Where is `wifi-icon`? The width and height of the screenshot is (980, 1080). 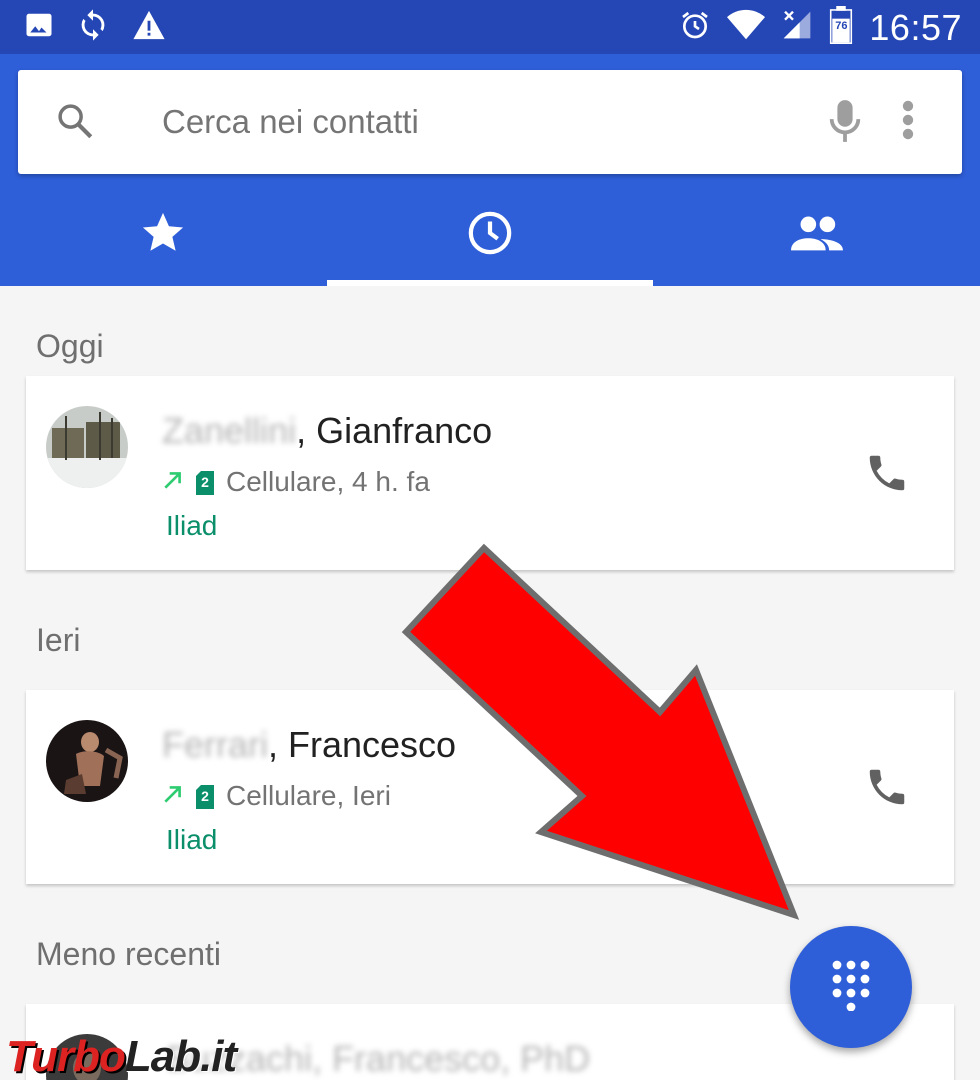 wifi-icon is located at coordinates (746, 27).